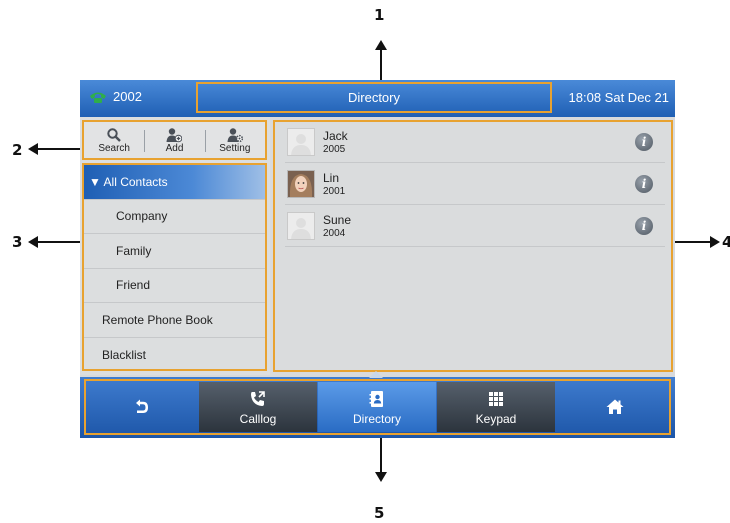 Image resolution: width=730 pixels, height=523 pixels. I want to click on add-contact-button: Add, so click(174, 140).